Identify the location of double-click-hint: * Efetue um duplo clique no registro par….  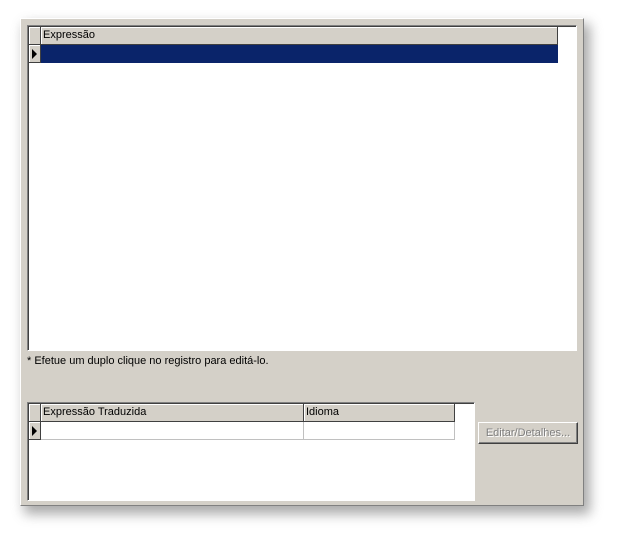
(148, 361).